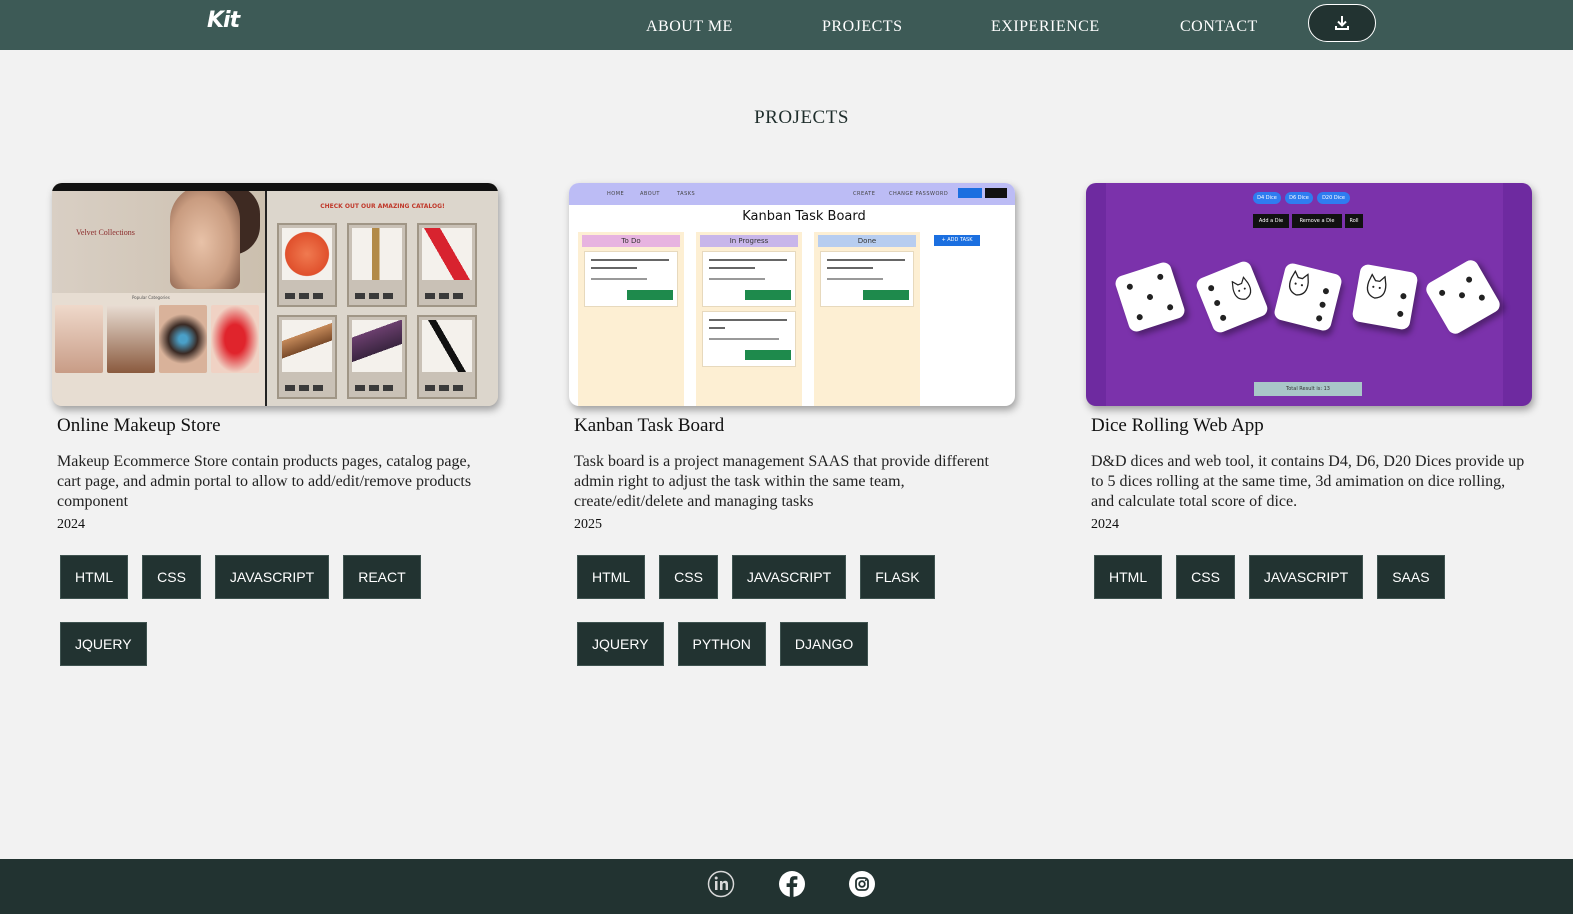 The image size is (1573, 914). Describe the element at coordinates (1271, 221) in the screenshot. I see `thumb-control: Add a Die` at that location.